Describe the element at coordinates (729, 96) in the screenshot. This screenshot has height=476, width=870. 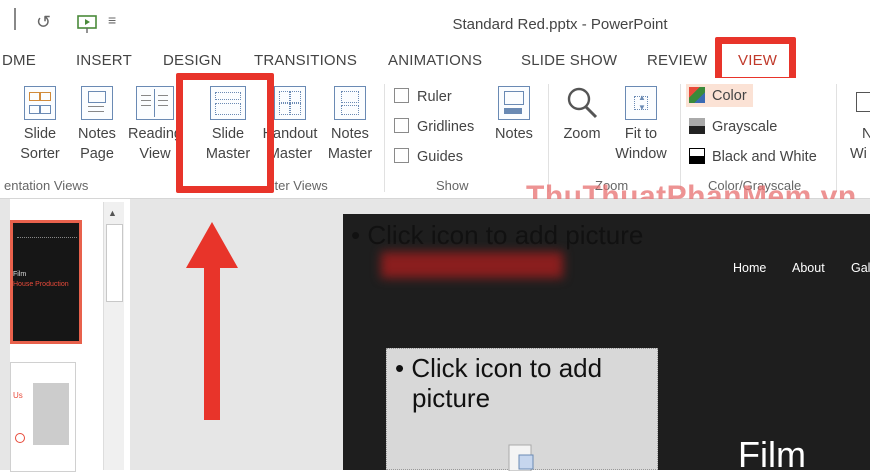
I see `color-label: Color` at that location.